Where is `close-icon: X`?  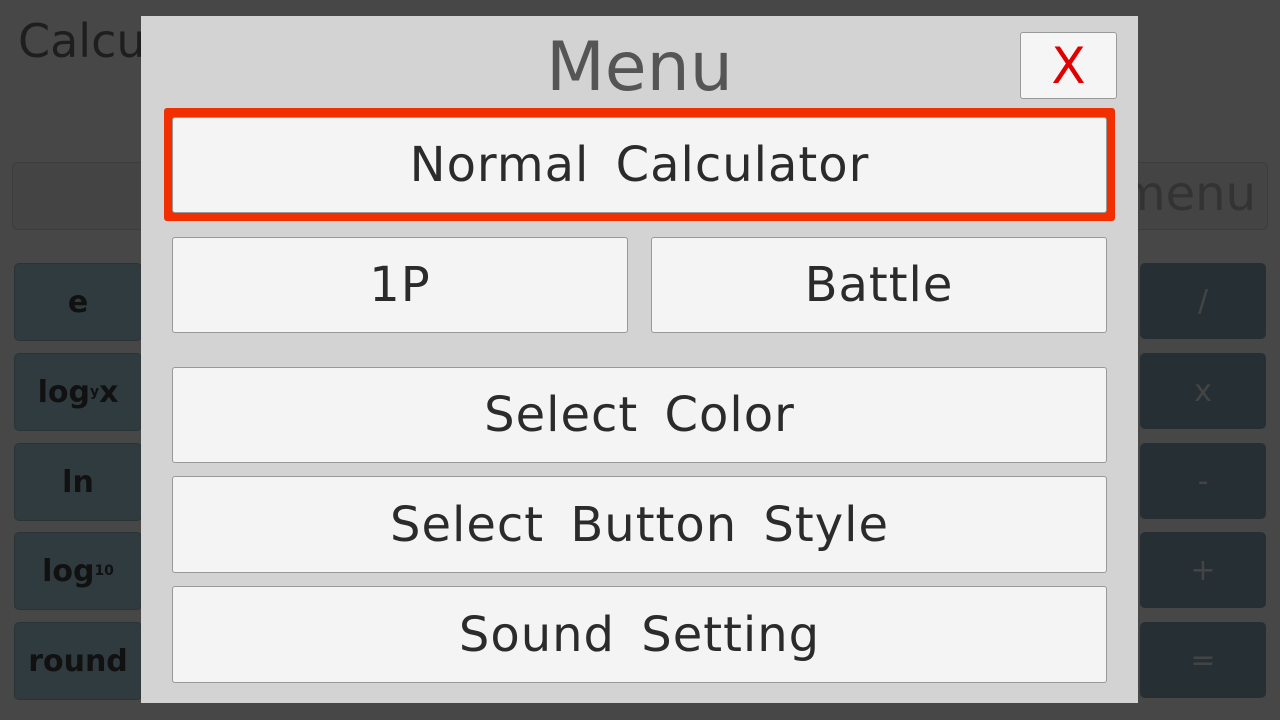 close-icon: X is located at coordinates (1068, 65).